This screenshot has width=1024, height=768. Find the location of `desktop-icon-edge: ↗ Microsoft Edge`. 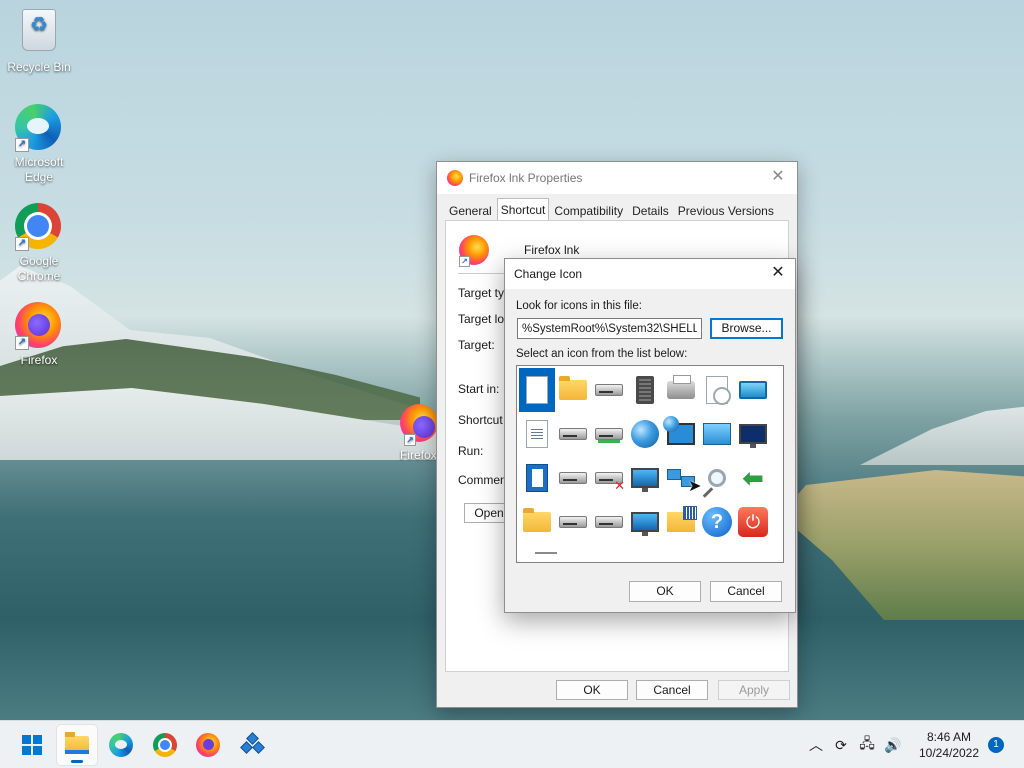

desktop-icon-edge: ↗ Microsoft Edge is located at coordinates (39, 144).